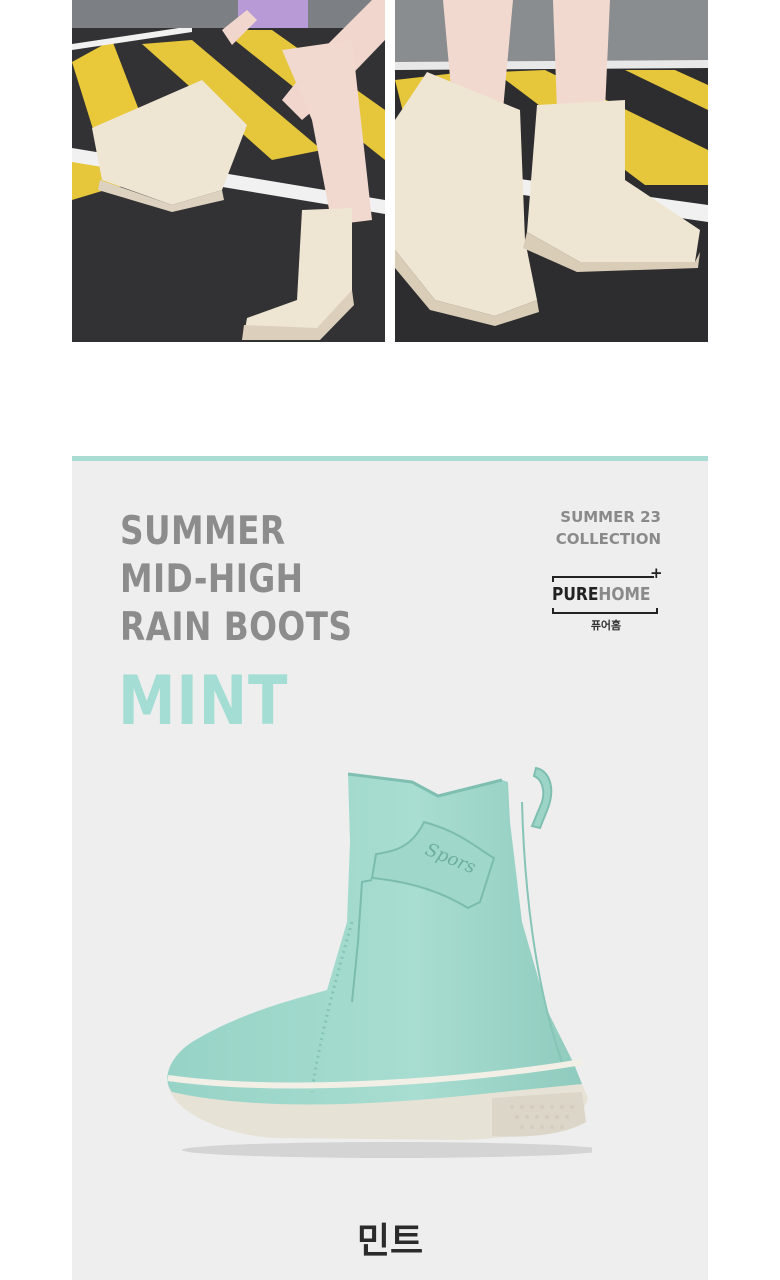 The height and width of the screenshot is (1280, 780). What do you see at coordinates (203, 531) in the screenshot?
I see `title-line-1: SUMMER` at bounding box center [203, 531].